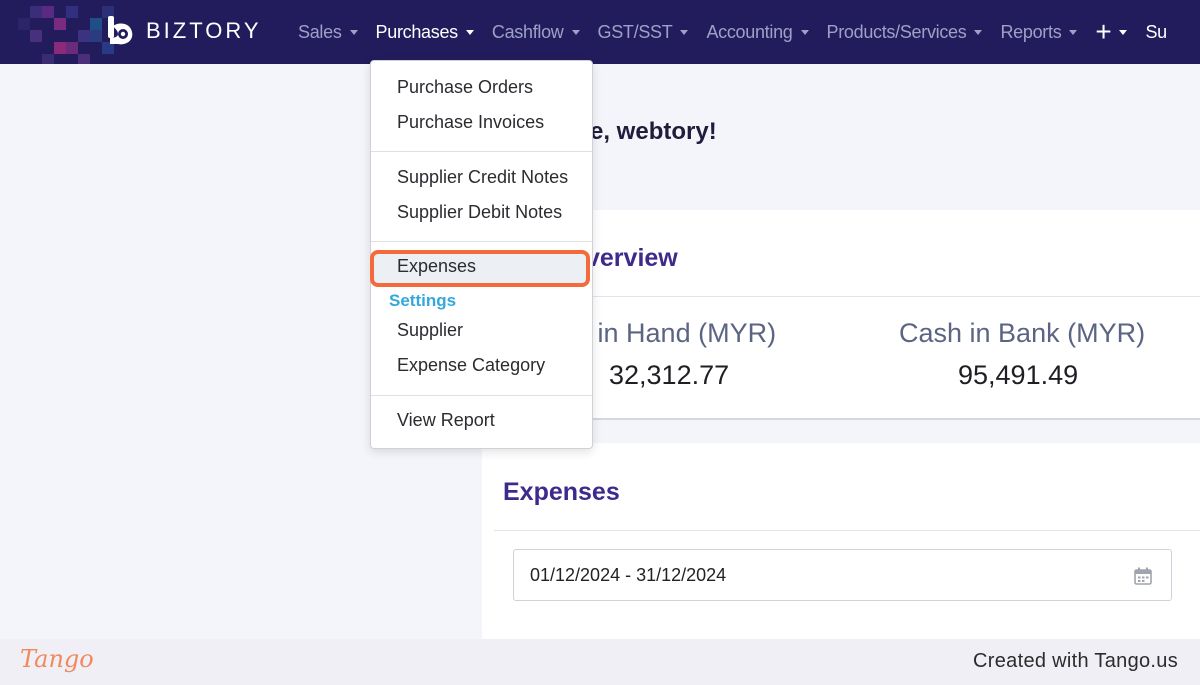 This screenshot has width=1200, height=685. What do you see at coordinates (320, 31) in the screenshot?
I see `nav-label: Sales` at bounding box center [320, 31].